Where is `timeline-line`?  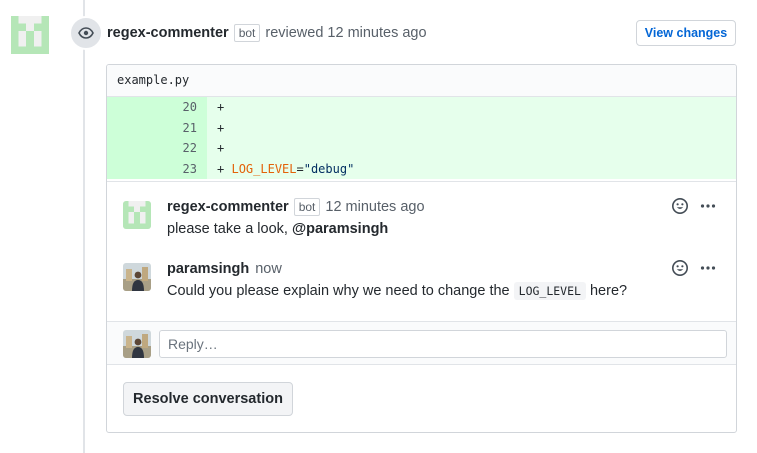 timeline-line is located at coordinates (84, 226).